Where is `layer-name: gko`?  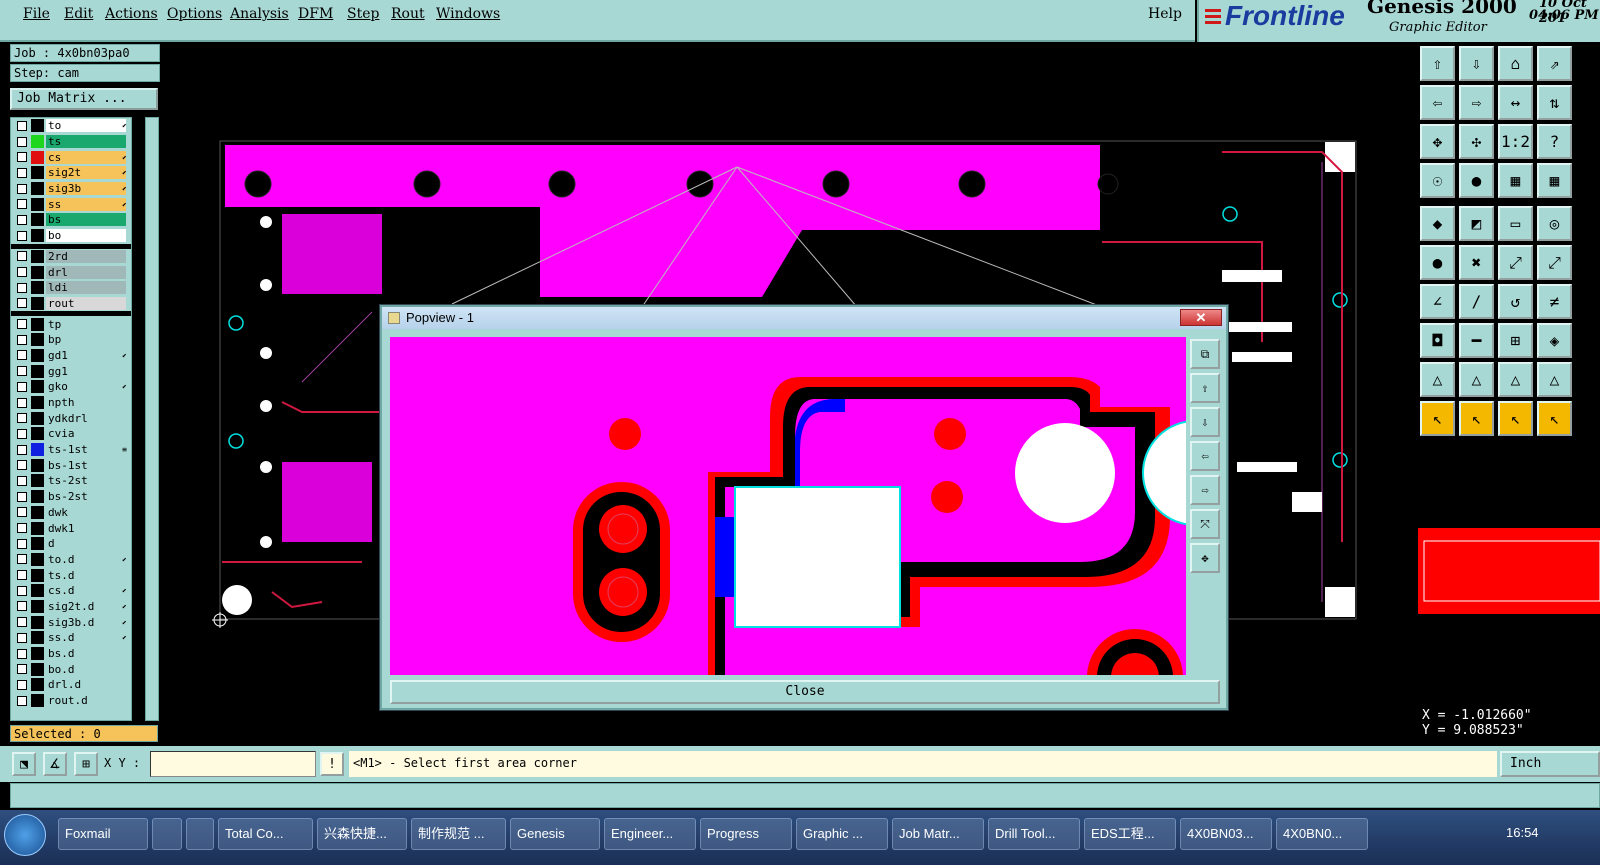
layer-name: gko is located at coordinates (86, 387).